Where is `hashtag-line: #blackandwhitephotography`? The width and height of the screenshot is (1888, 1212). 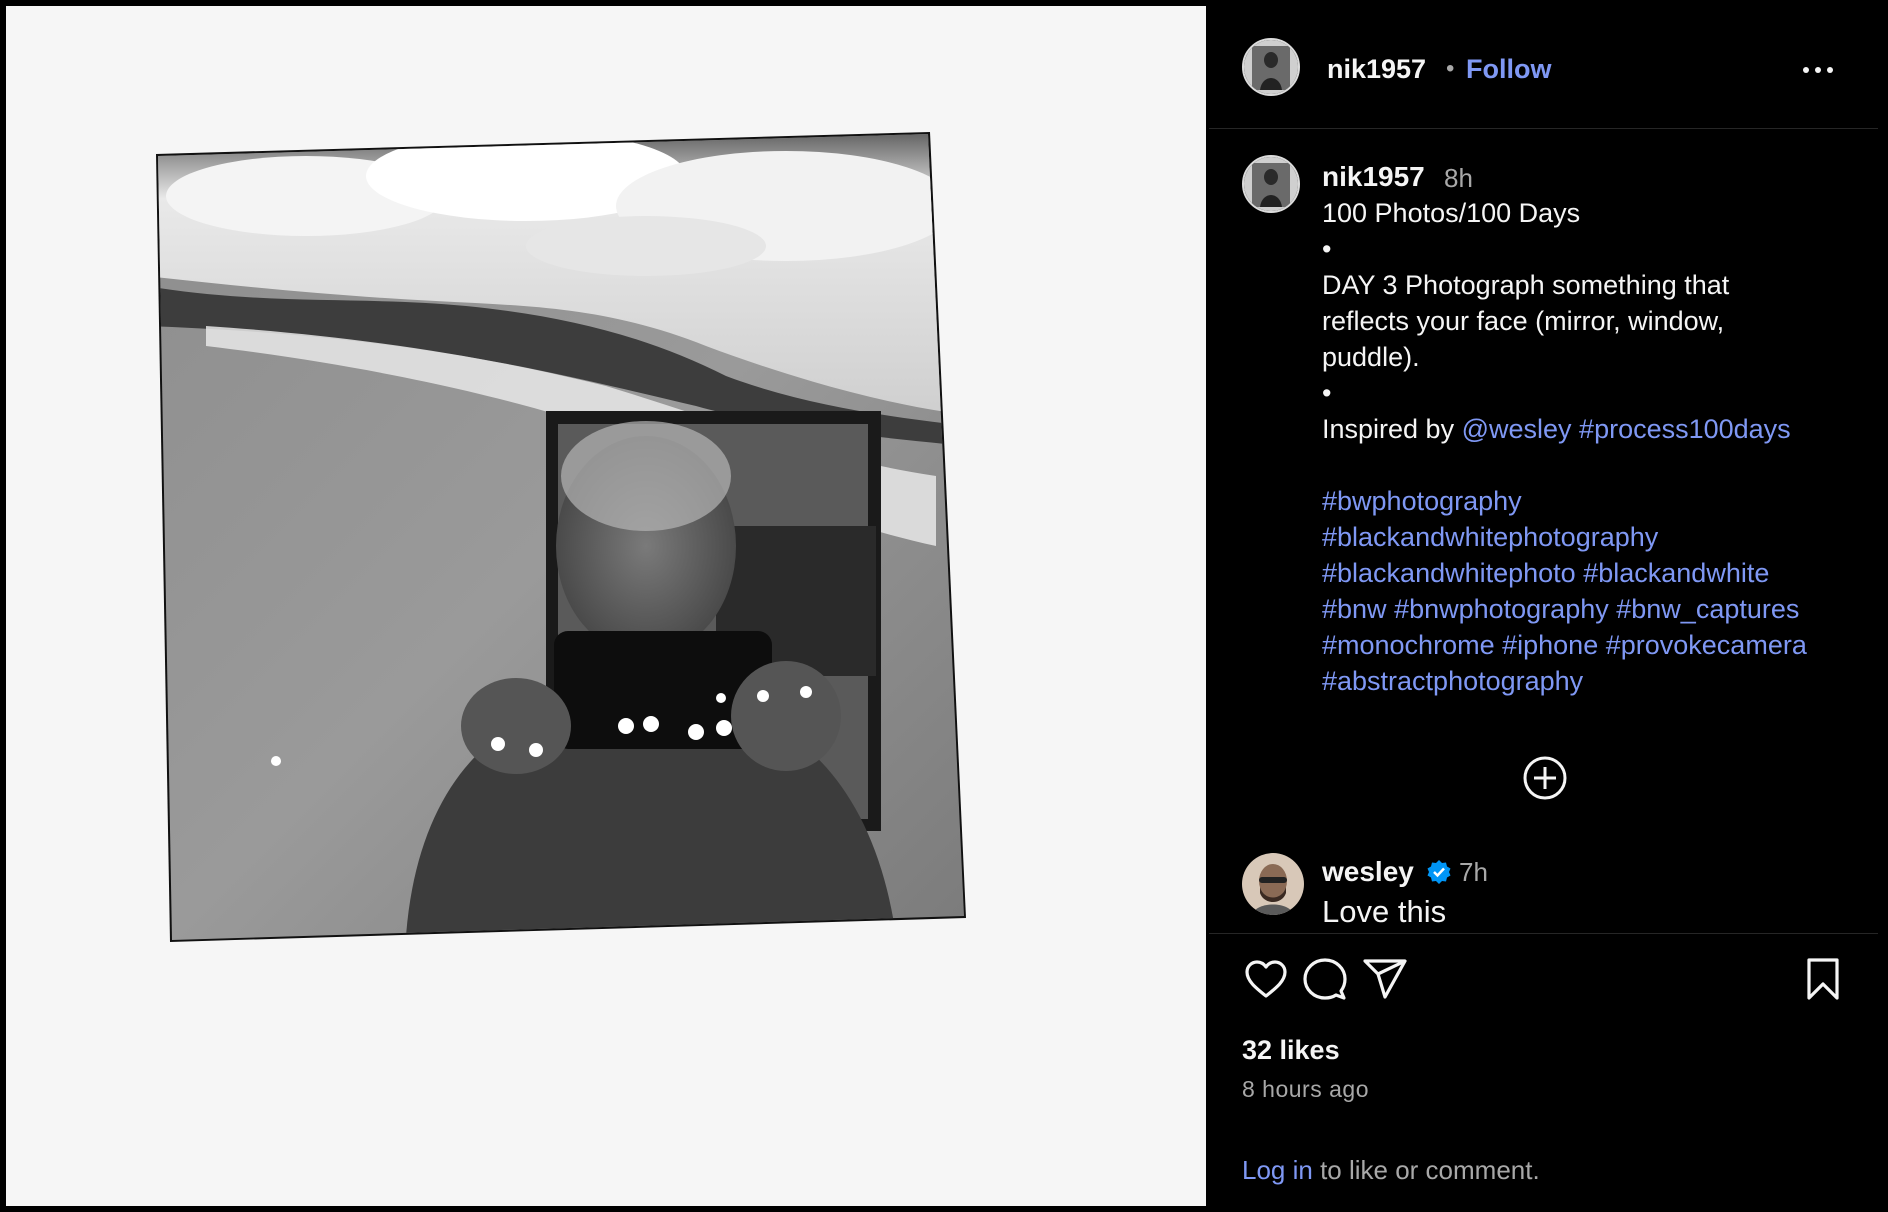
hashtag-line: #blackandwhitephotography is located at coordinates (1592, 537).